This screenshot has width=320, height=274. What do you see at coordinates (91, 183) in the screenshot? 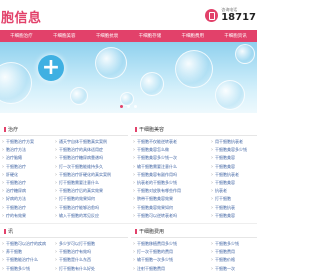
I see `list-item: 打干细胞需要注意什么` at bounding box center [91, 183].